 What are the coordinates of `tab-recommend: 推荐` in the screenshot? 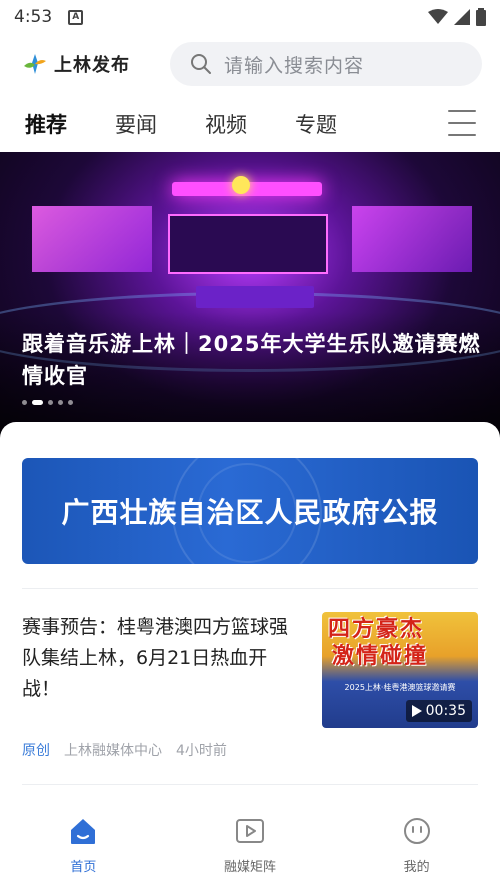 It's located at (46, 124).